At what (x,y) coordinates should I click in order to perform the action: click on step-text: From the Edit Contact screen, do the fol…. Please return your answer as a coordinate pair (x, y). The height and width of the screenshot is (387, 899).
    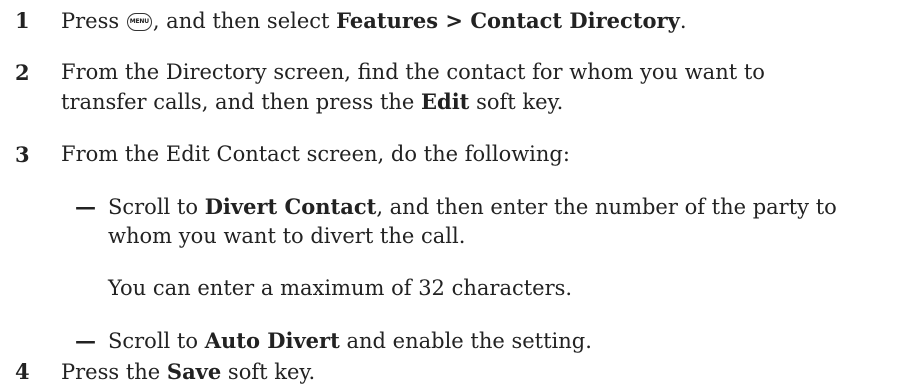
    Looking at the image, I should click on (315, 154).